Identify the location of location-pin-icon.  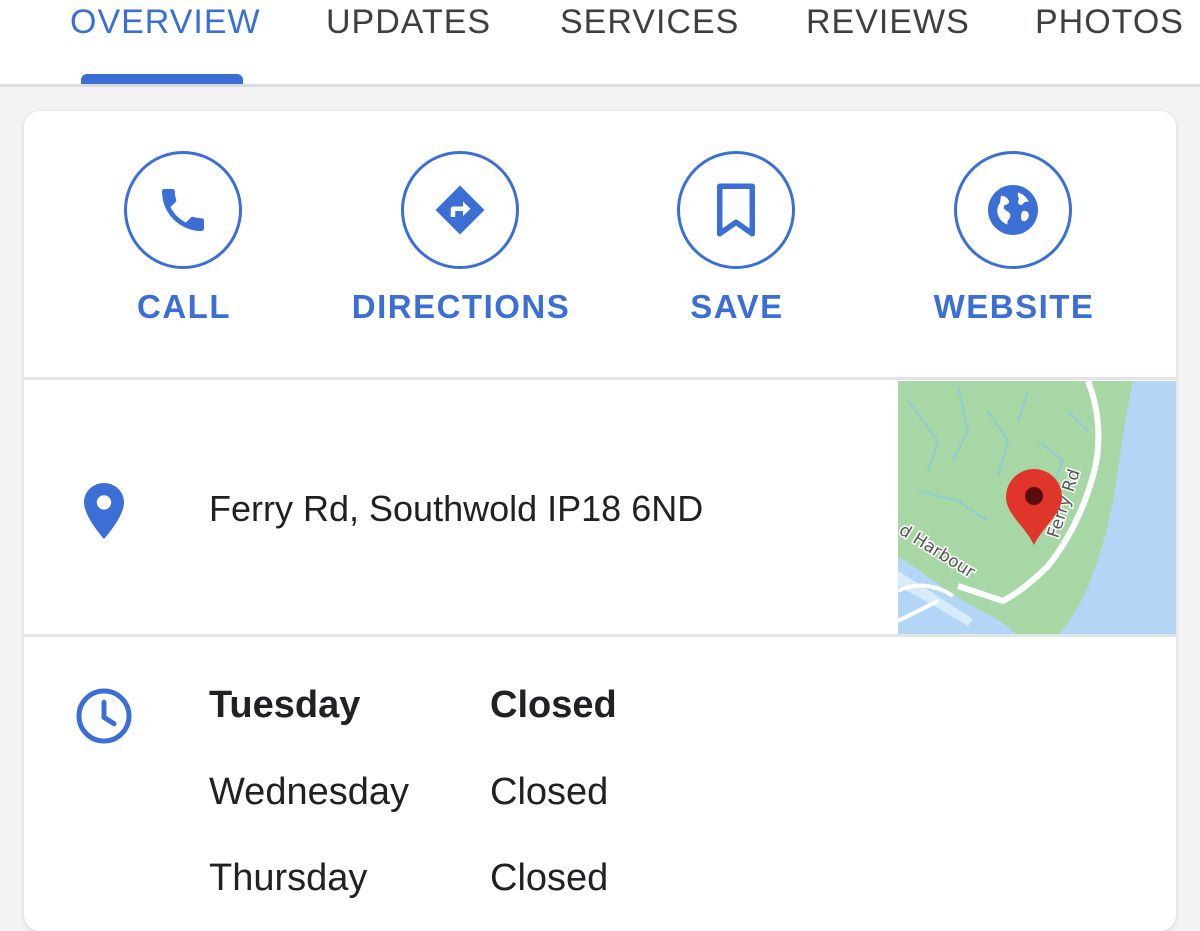
(104, 513).